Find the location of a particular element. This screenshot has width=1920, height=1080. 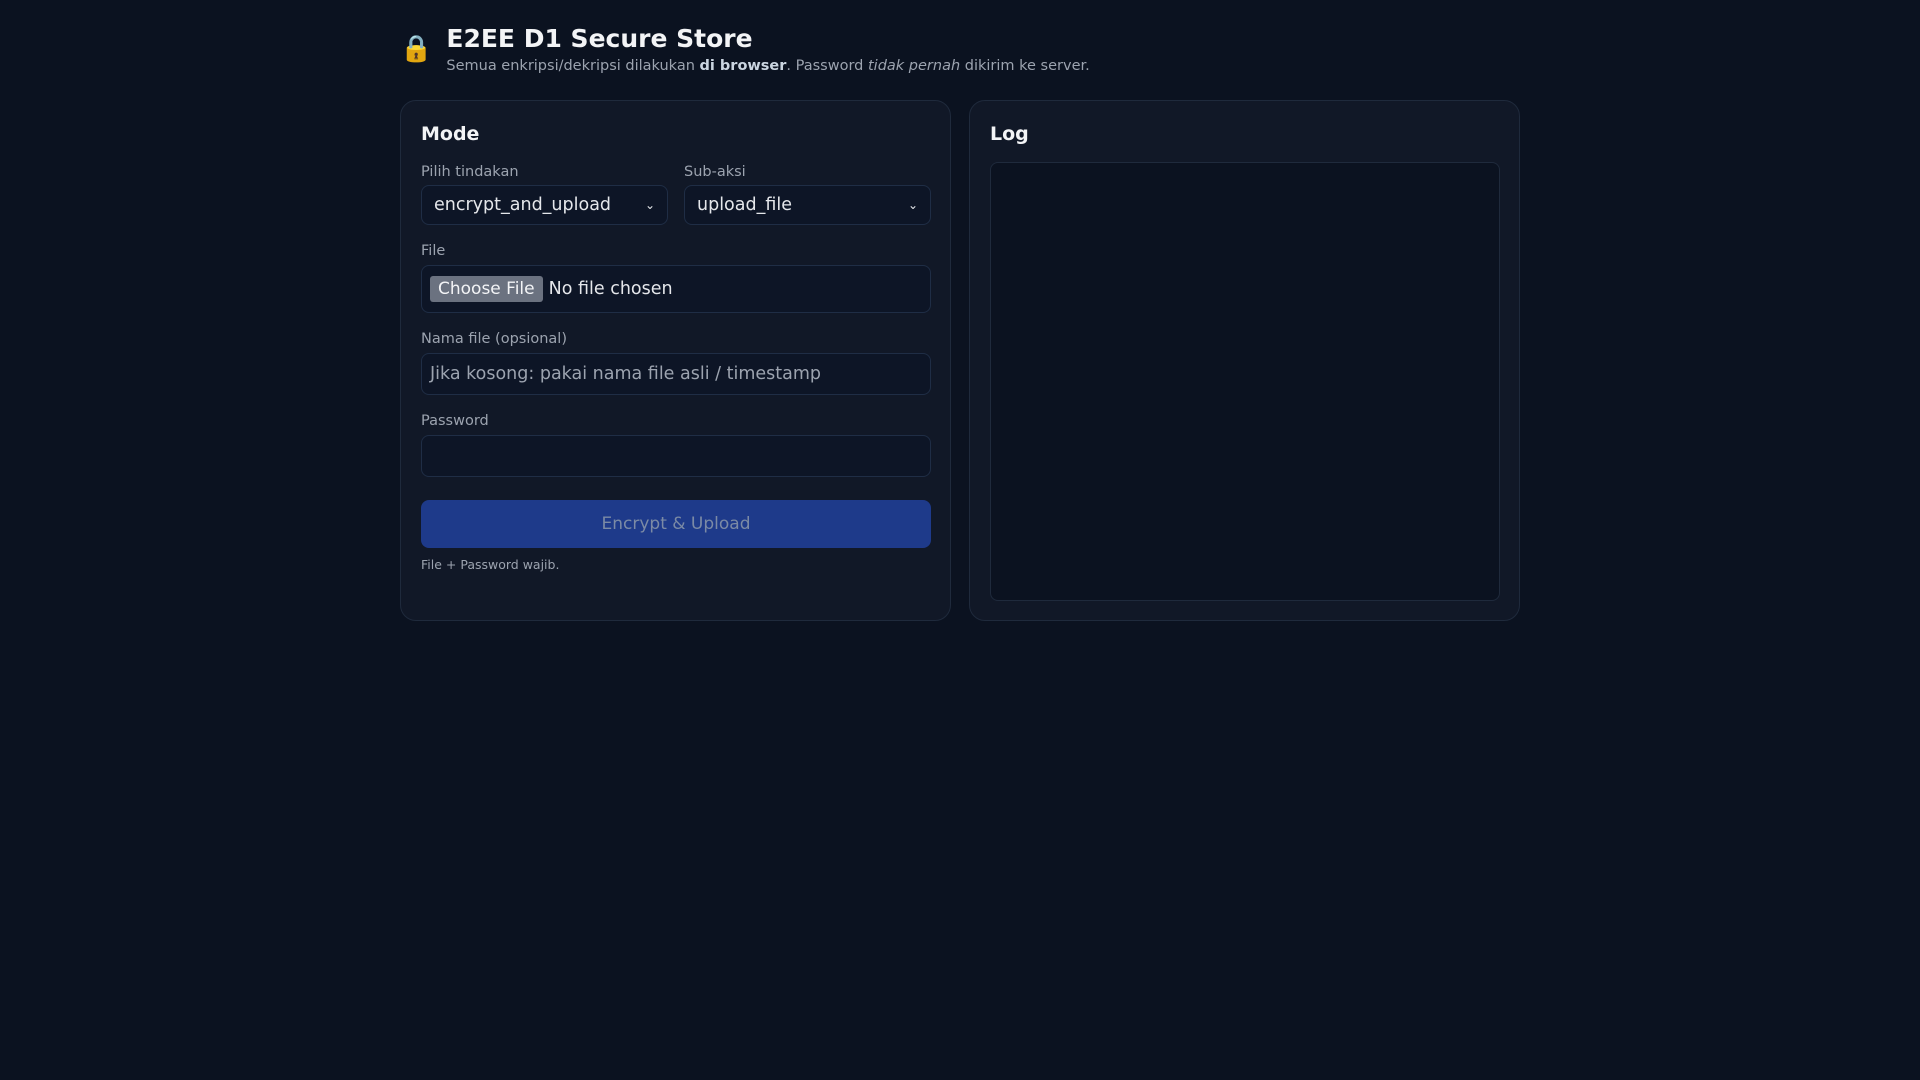

password-input is located at coordinates (676, 456).